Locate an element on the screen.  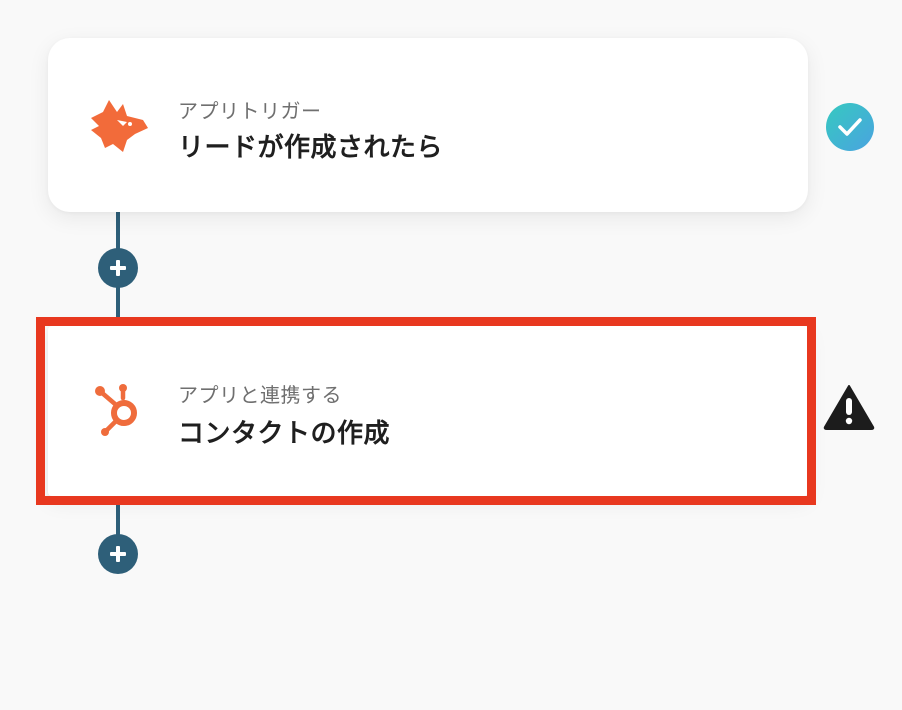
step-title: リードが作成されたら is located at coordinates (311, 148).